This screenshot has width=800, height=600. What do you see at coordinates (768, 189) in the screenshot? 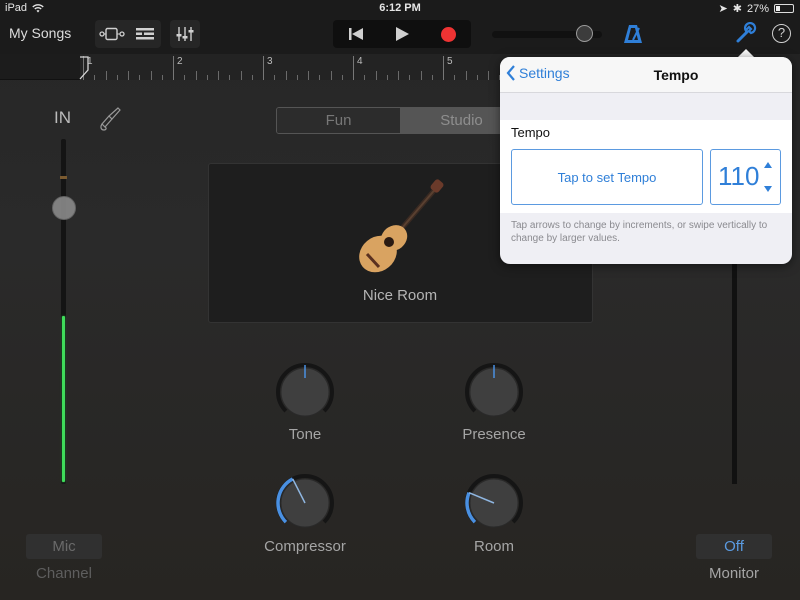
I see `tempo-decrement-icon` at bounding box center [768, 189].